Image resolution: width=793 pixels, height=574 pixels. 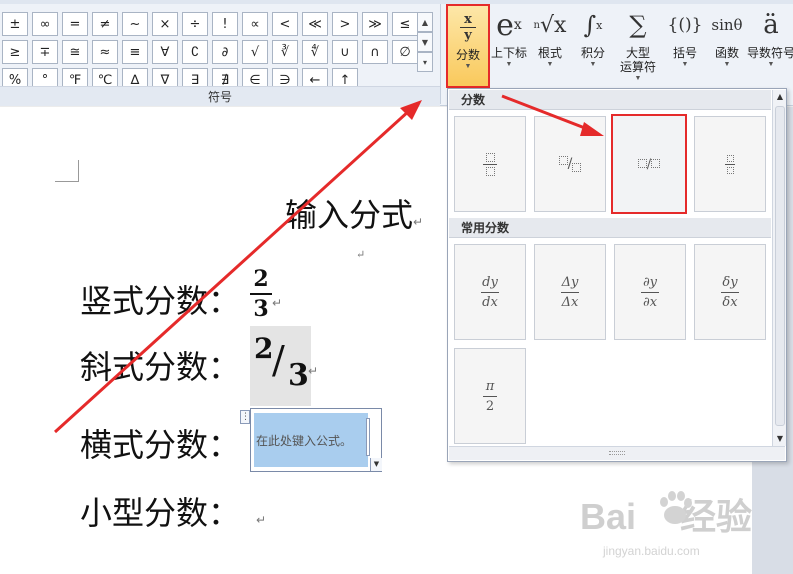 I want to click on paw-logo-icon, so click(x=676, y=507).